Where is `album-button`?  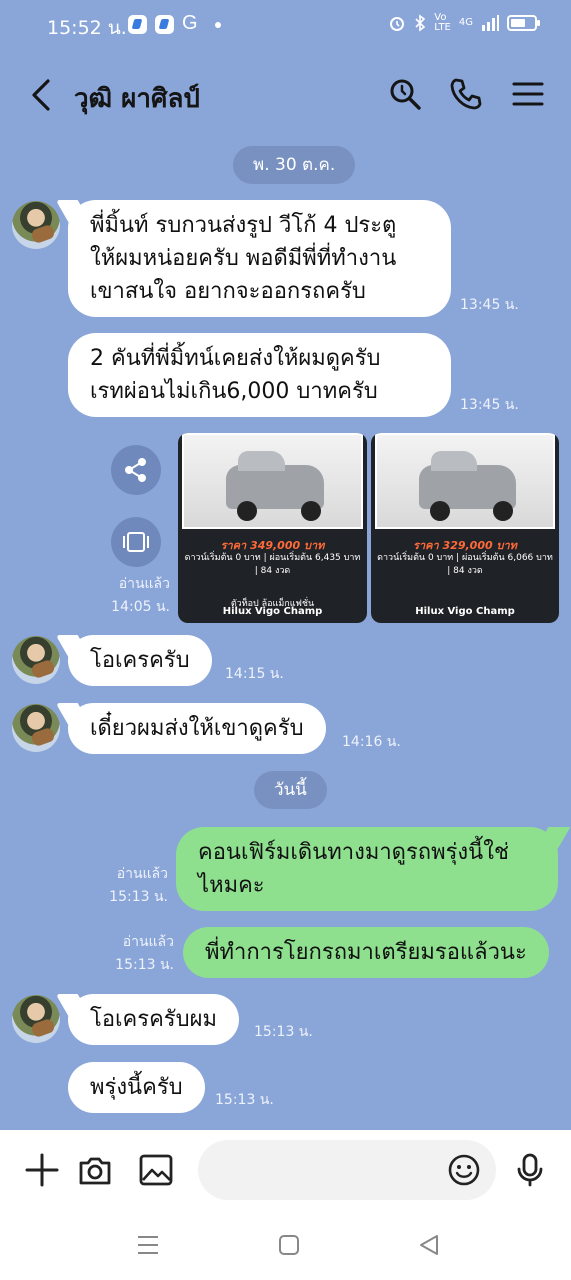 album-button is located at coordinates (136, 542).